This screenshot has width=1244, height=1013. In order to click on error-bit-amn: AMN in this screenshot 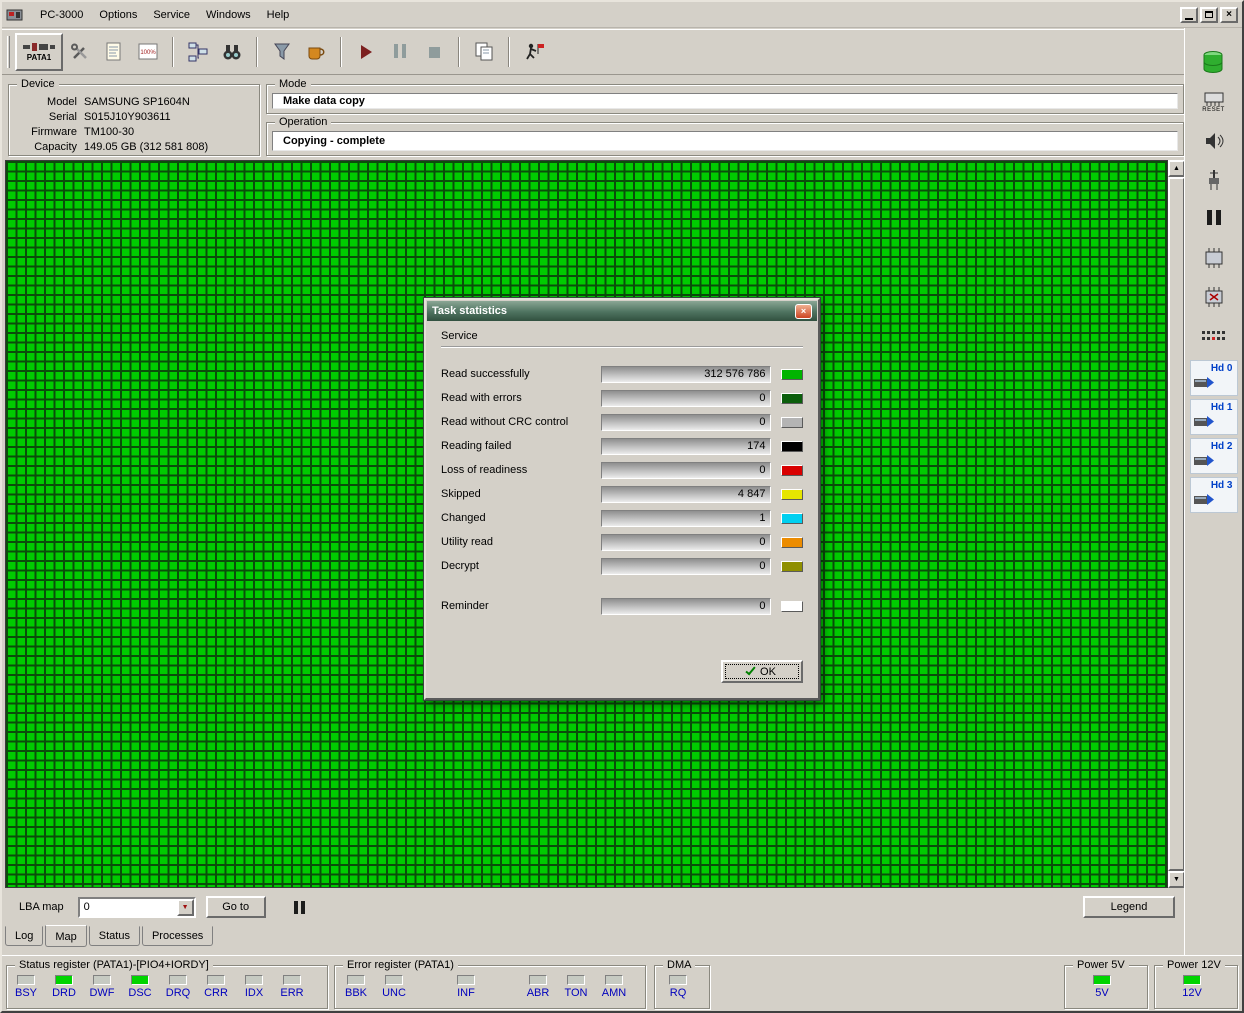, I will do `click(614, 987)`.